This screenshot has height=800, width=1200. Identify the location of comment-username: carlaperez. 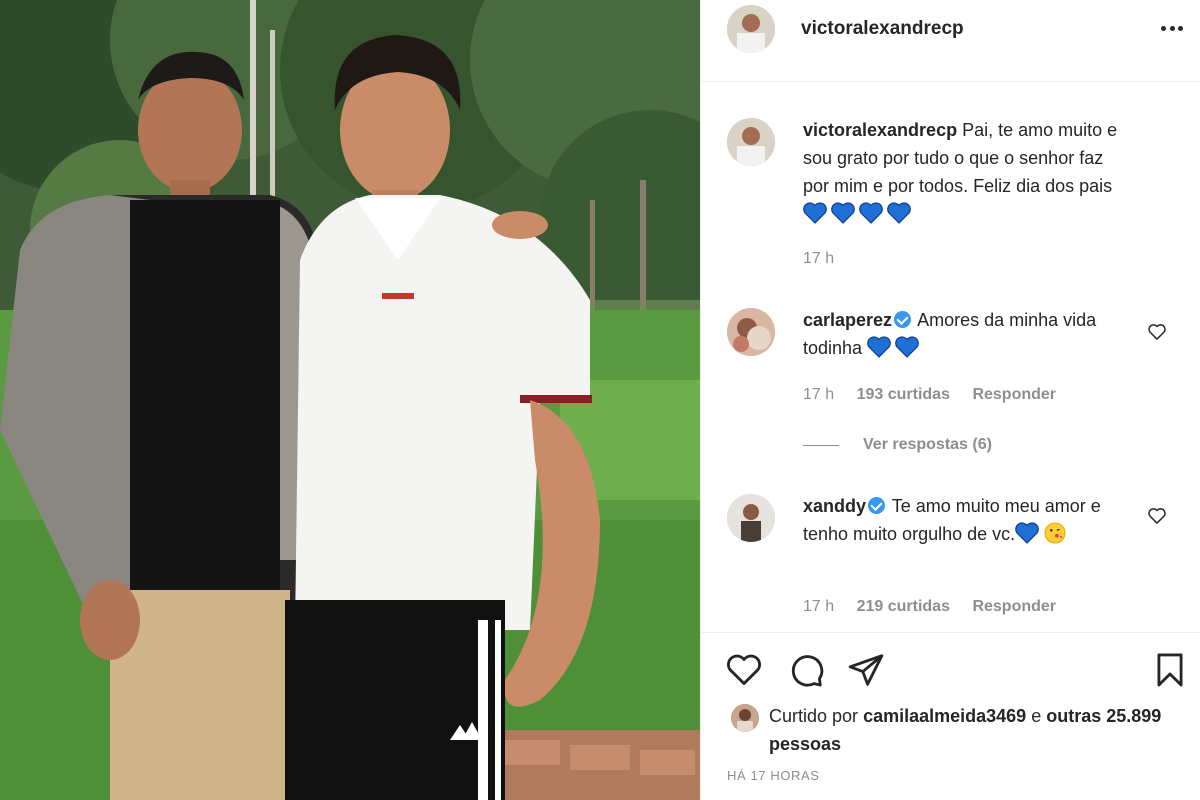
(847, 320).